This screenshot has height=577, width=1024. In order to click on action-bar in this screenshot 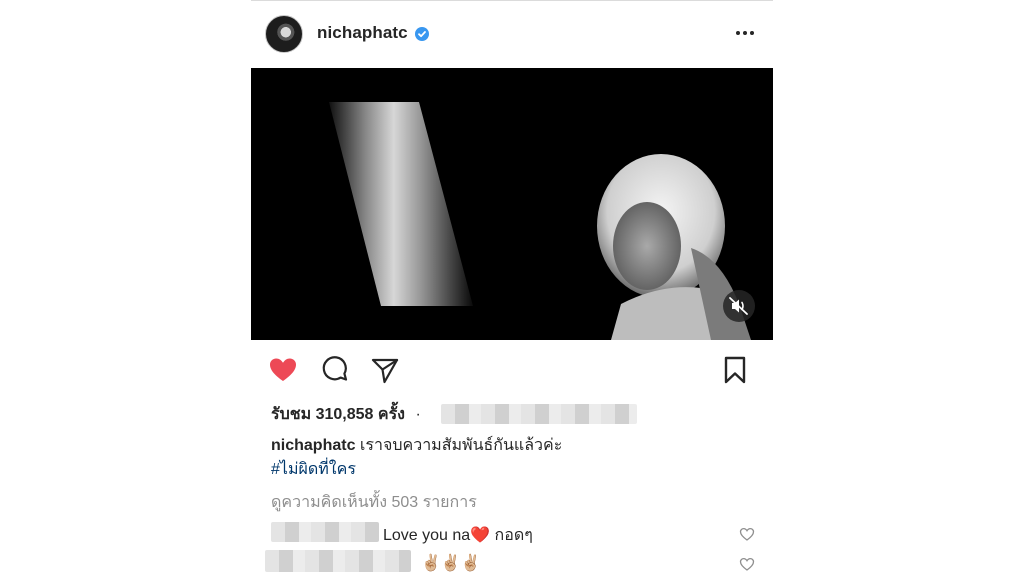, I will do `click(512, 370)`.